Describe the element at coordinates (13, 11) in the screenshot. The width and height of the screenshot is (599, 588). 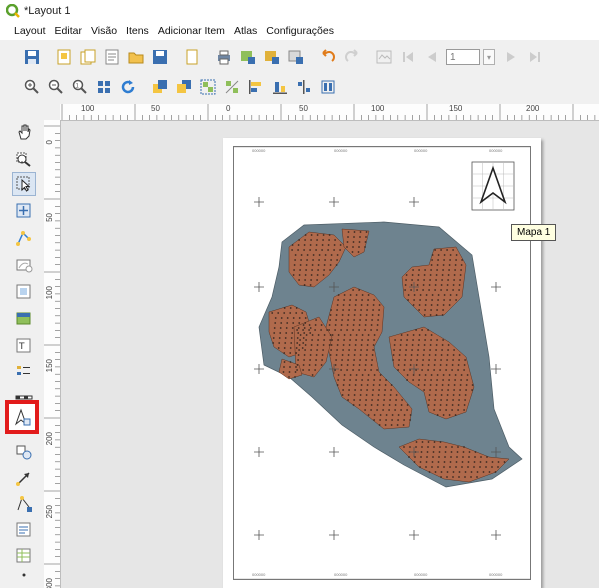
I see `qgis-logo-icon` at that location.